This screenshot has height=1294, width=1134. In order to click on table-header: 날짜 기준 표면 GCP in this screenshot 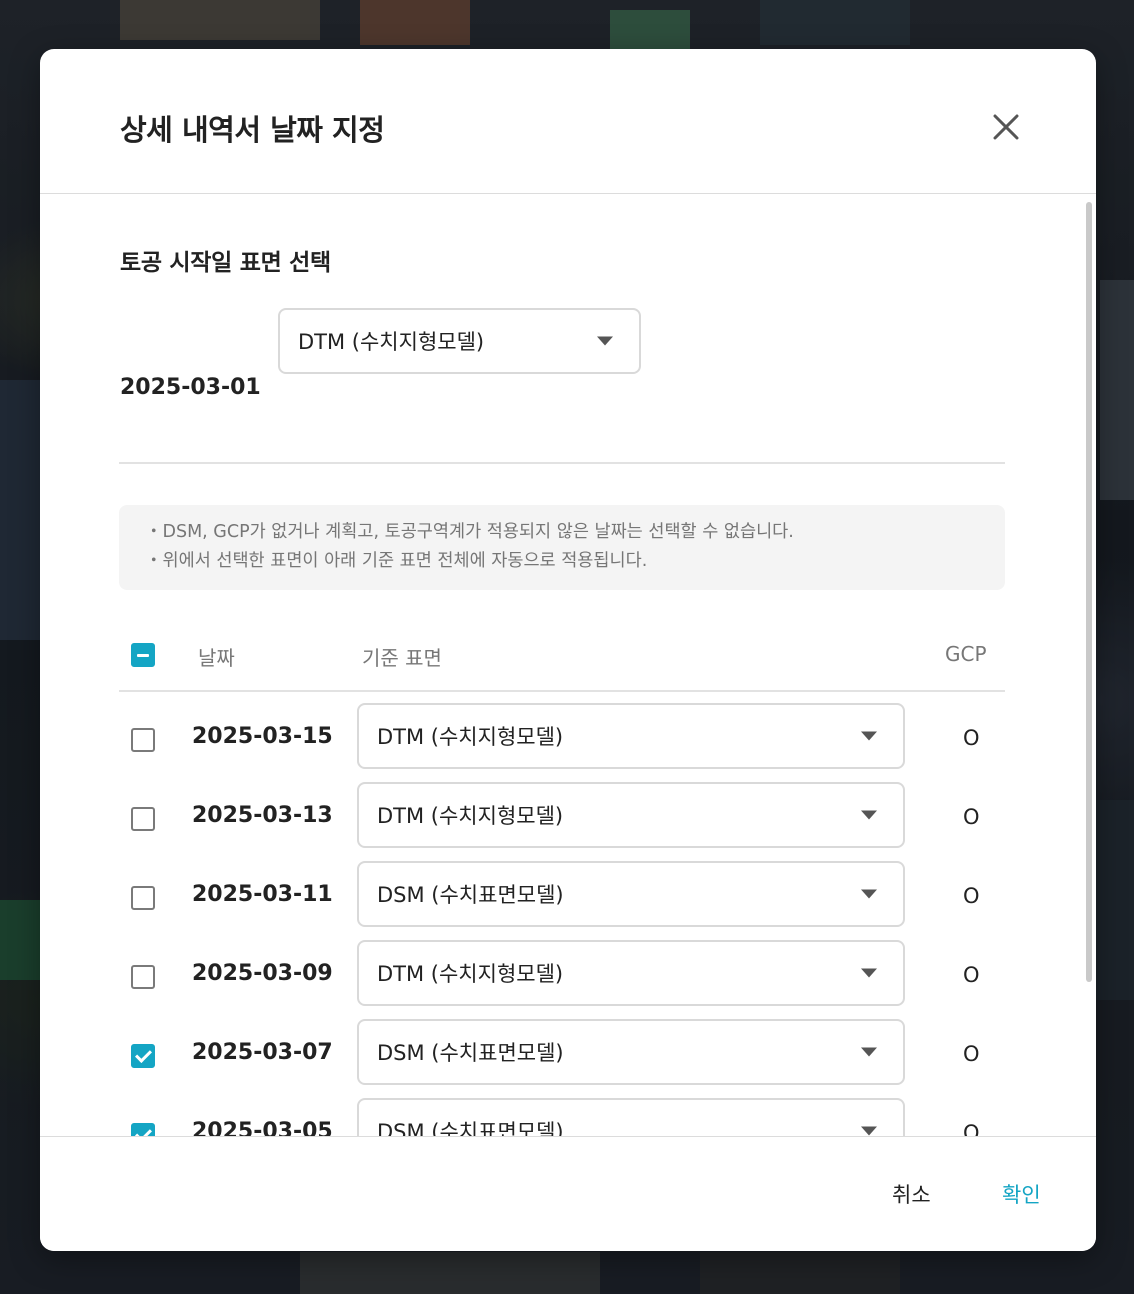, I will do `click(562, 656)`.